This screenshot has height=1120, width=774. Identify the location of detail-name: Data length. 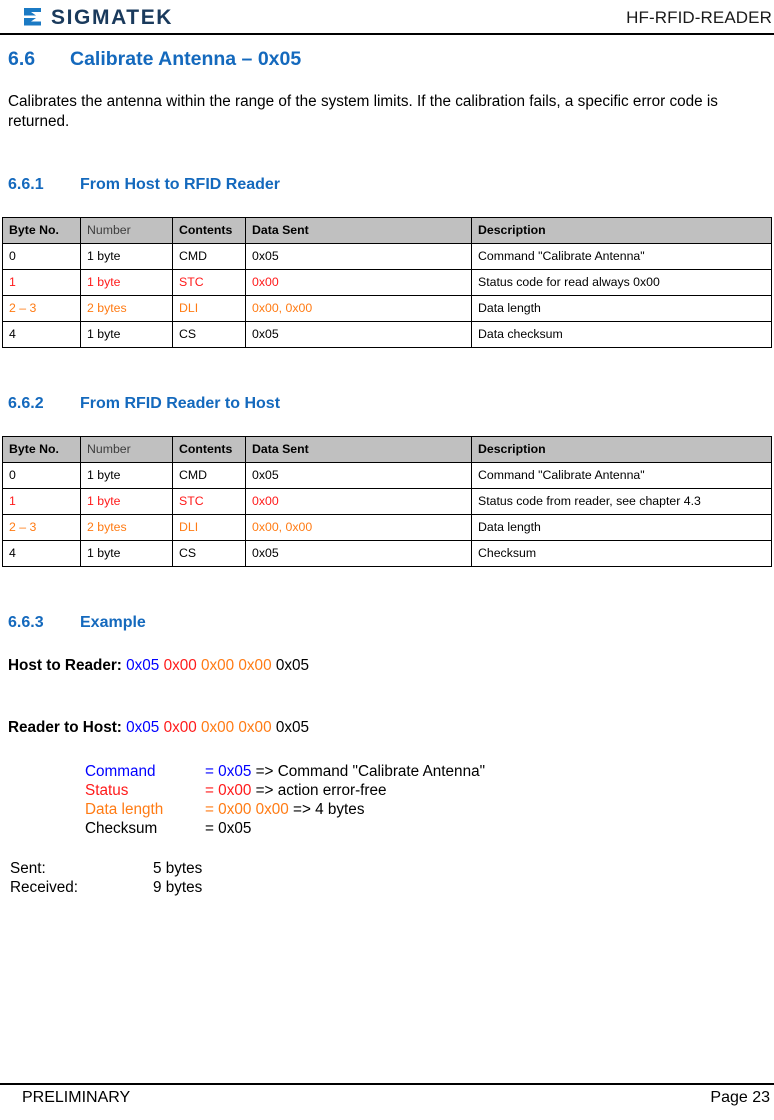
(124, 809).